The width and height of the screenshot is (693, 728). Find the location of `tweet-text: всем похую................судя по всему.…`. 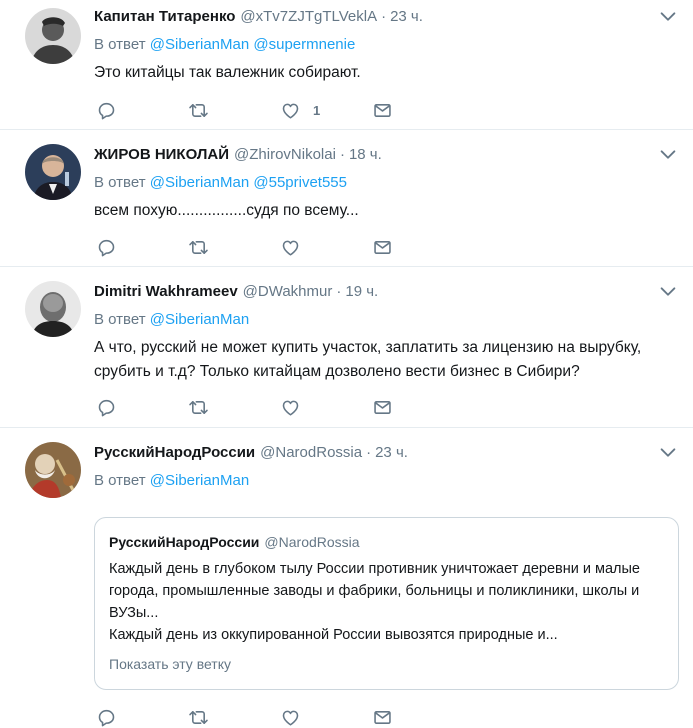

tweet-text: всем похую................судя по всему.… is located at coordinates (226, 210).